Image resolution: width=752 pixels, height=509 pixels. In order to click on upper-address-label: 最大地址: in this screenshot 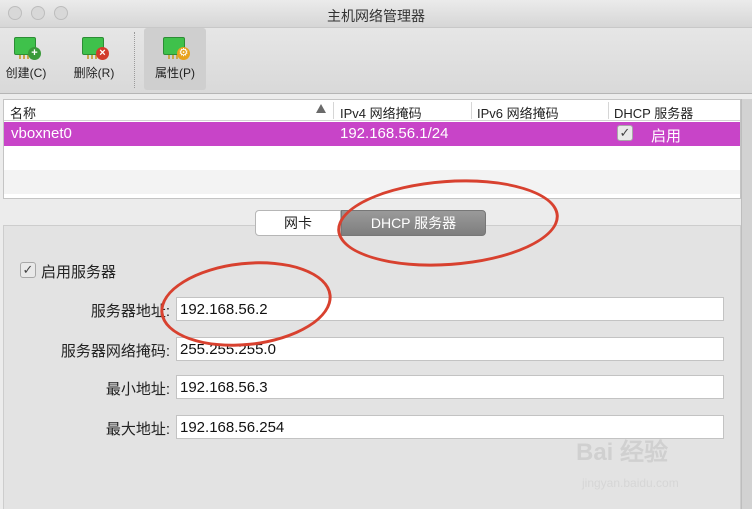, I will do `click(137, 429)`.